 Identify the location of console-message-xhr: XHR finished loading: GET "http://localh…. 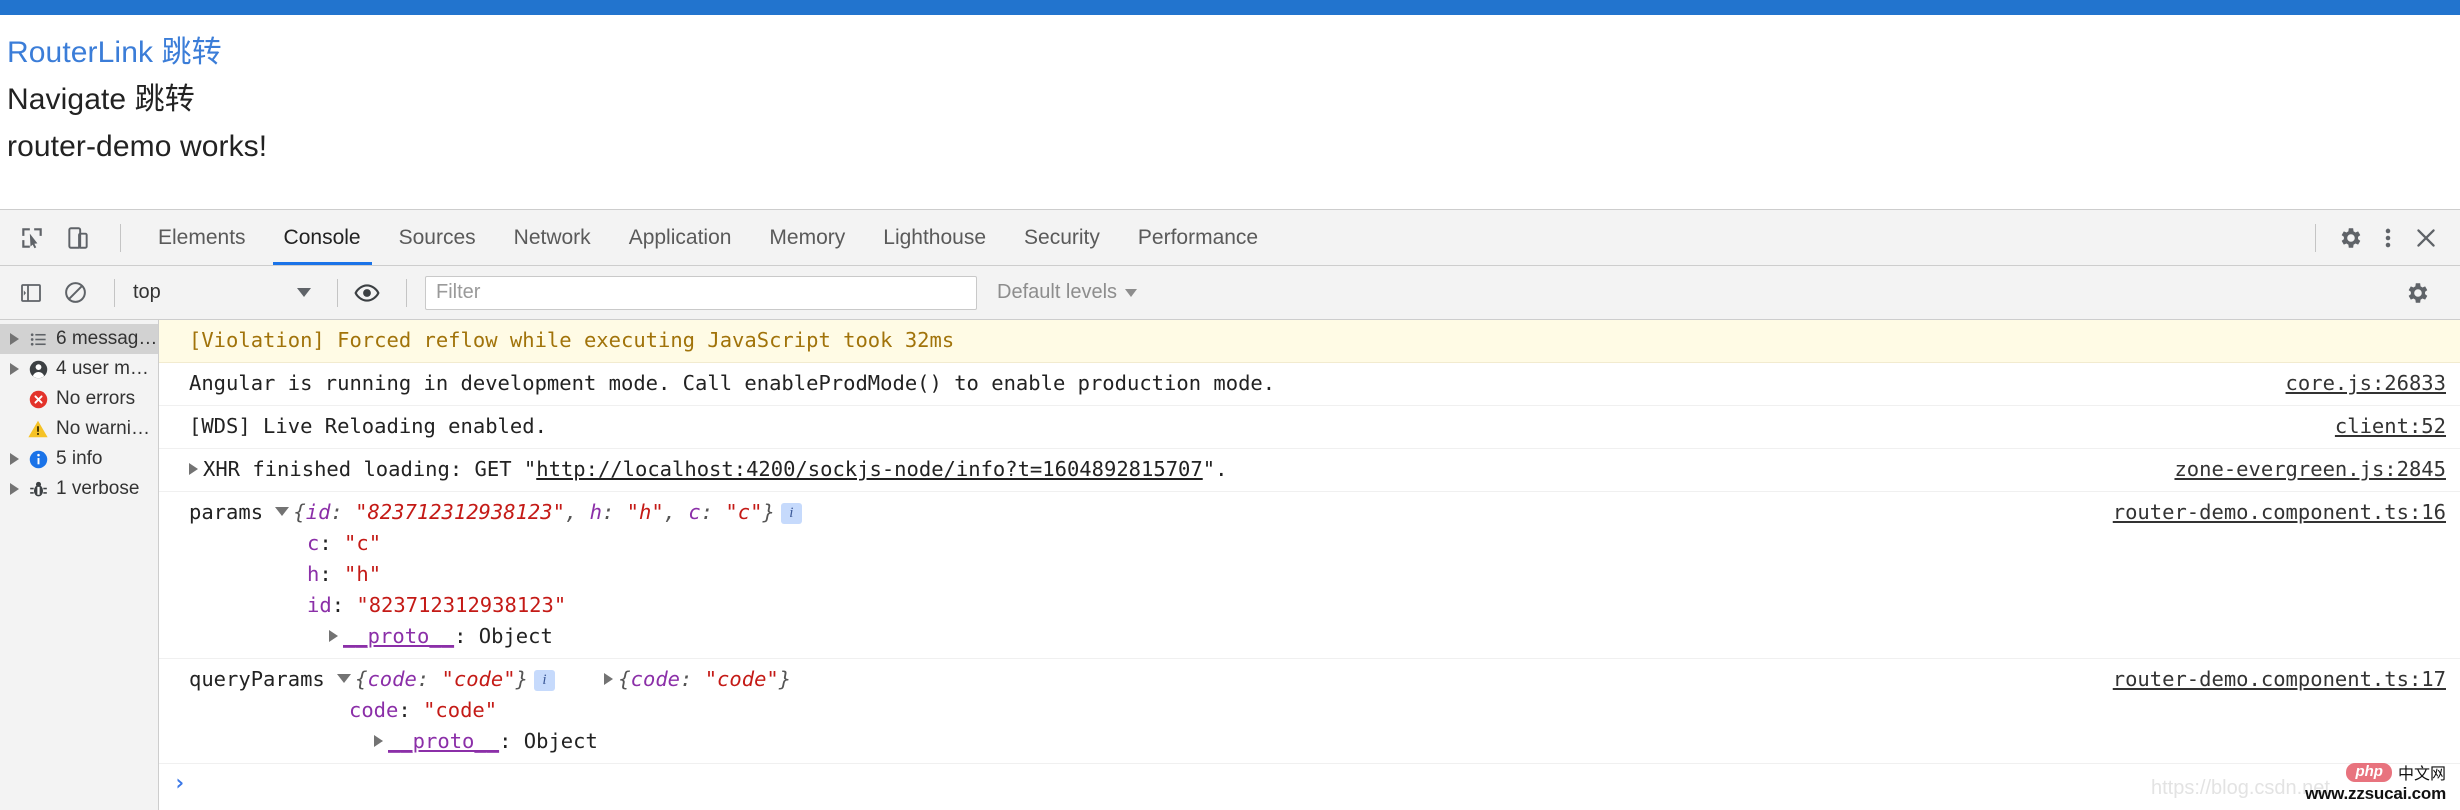
(1309, 470).